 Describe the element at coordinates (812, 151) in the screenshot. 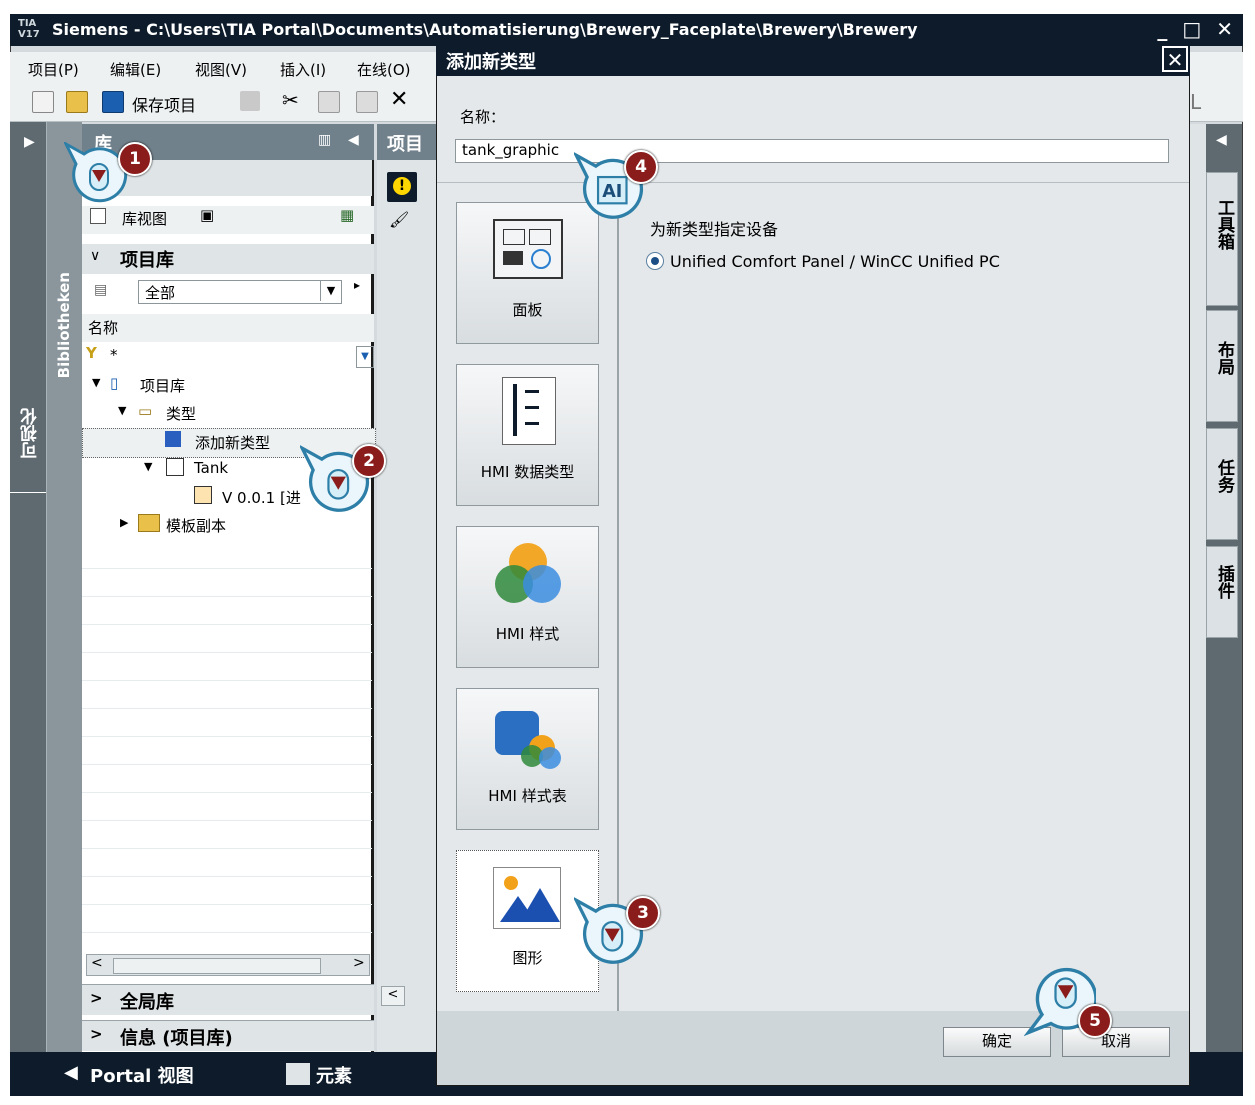

I see `type-name-input: tank_graphic` at that location.